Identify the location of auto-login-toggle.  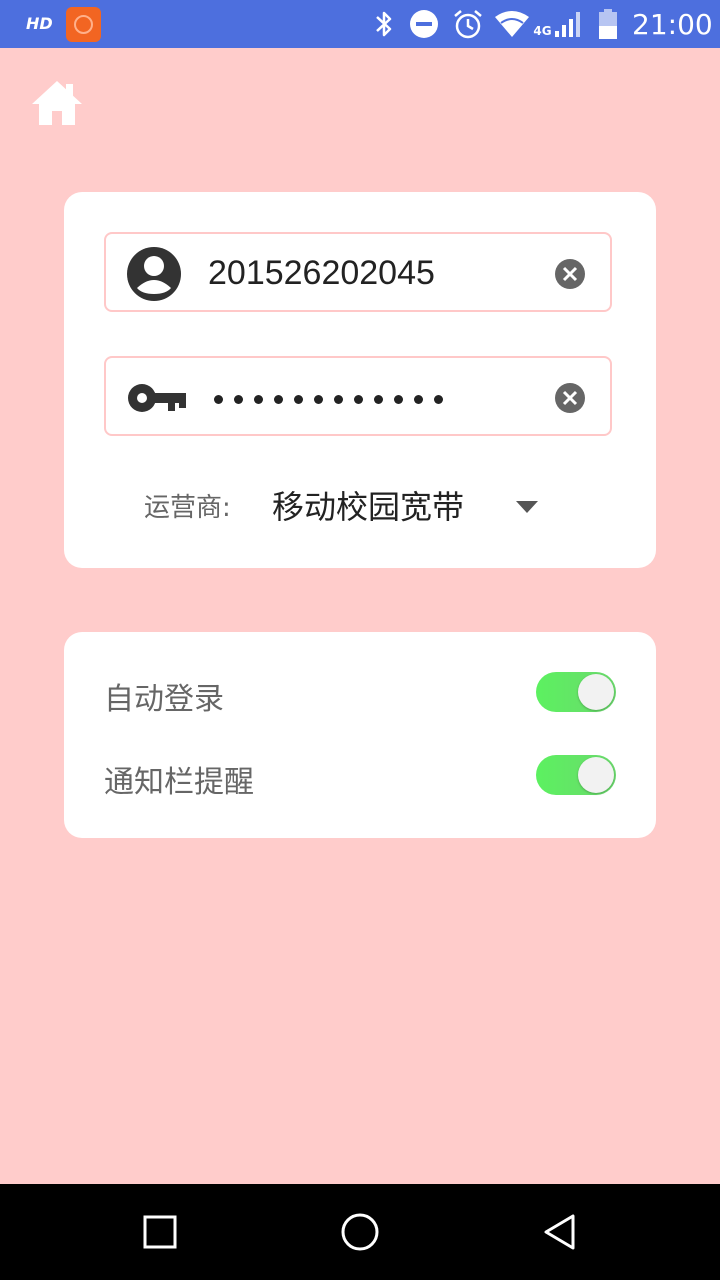
(576, 692).